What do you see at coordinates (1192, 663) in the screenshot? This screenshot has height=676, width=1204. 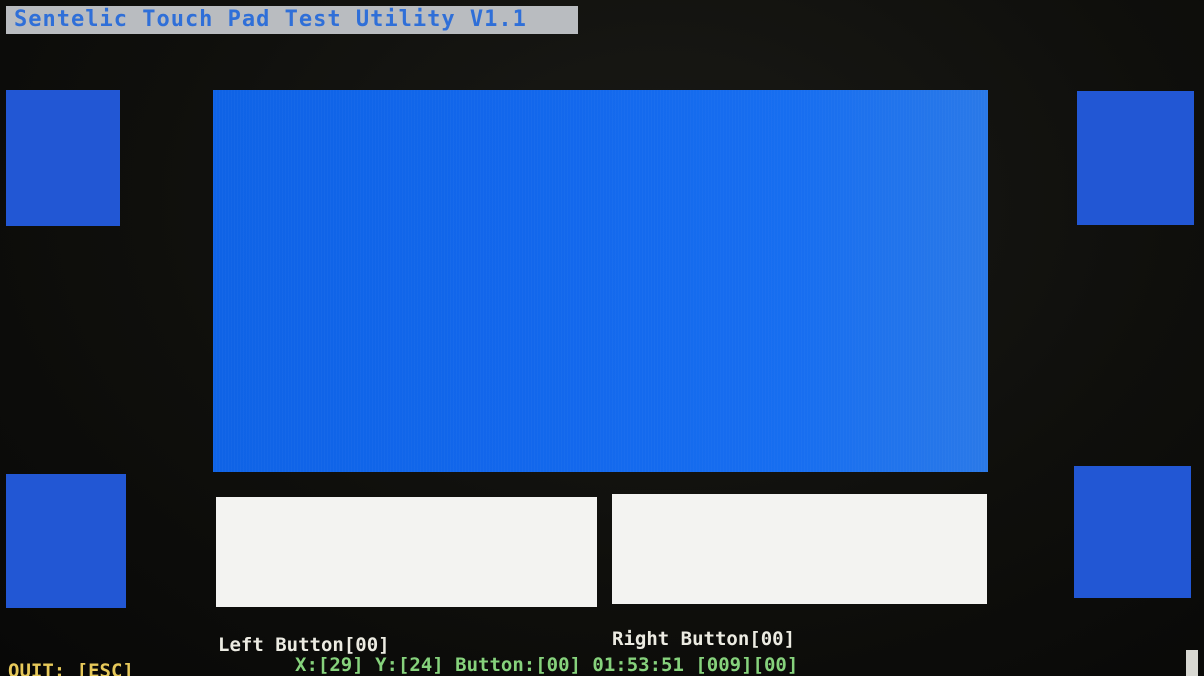 I see `cursor-block` at bounding box center [1192, 663].